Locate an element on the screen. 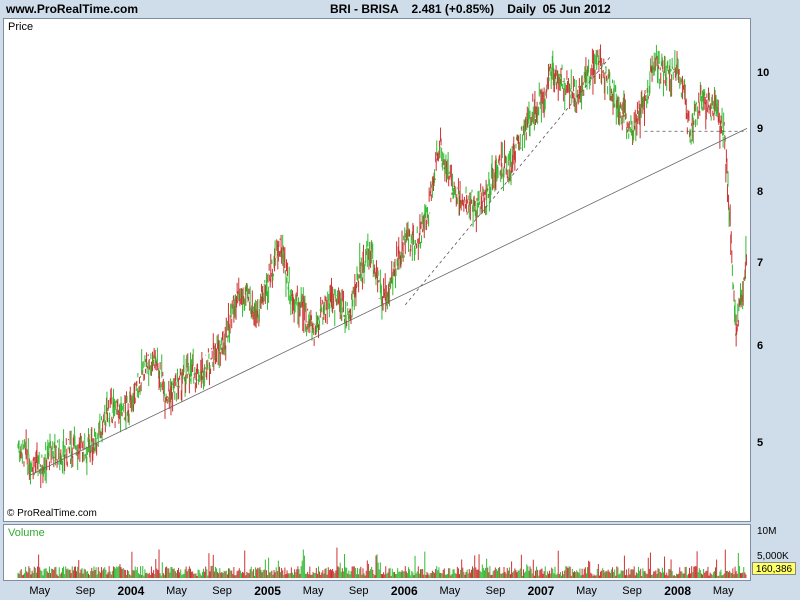  site-name: www.ProRealTime.com is located at coordinates (72, 9).